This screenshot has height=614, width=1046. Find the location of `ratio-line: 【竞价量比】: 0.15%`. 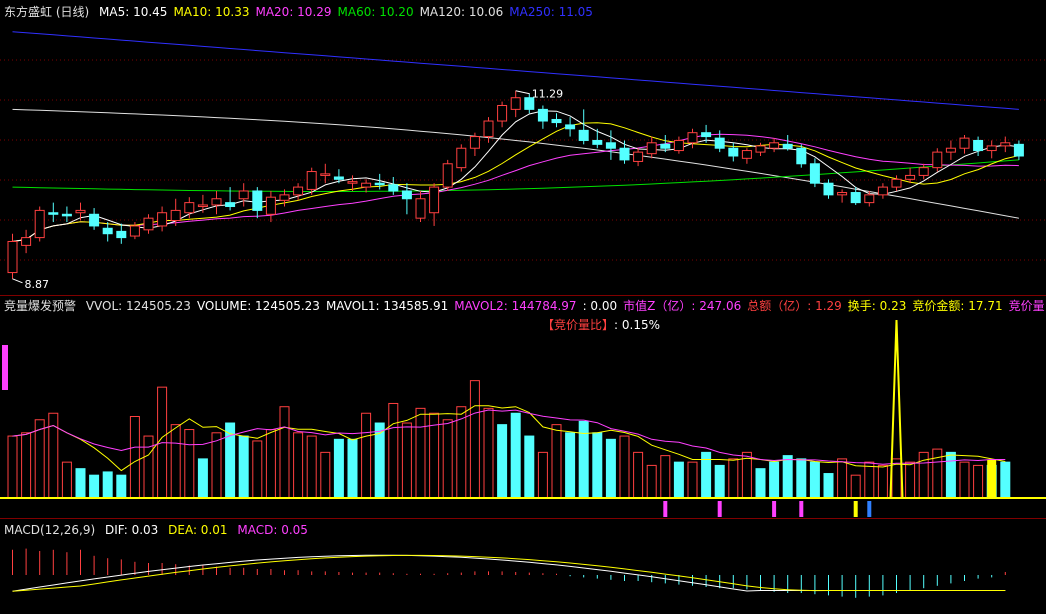

ratio-line: 【竞价量比】: 0.15% is located at coordinates (604, 325).